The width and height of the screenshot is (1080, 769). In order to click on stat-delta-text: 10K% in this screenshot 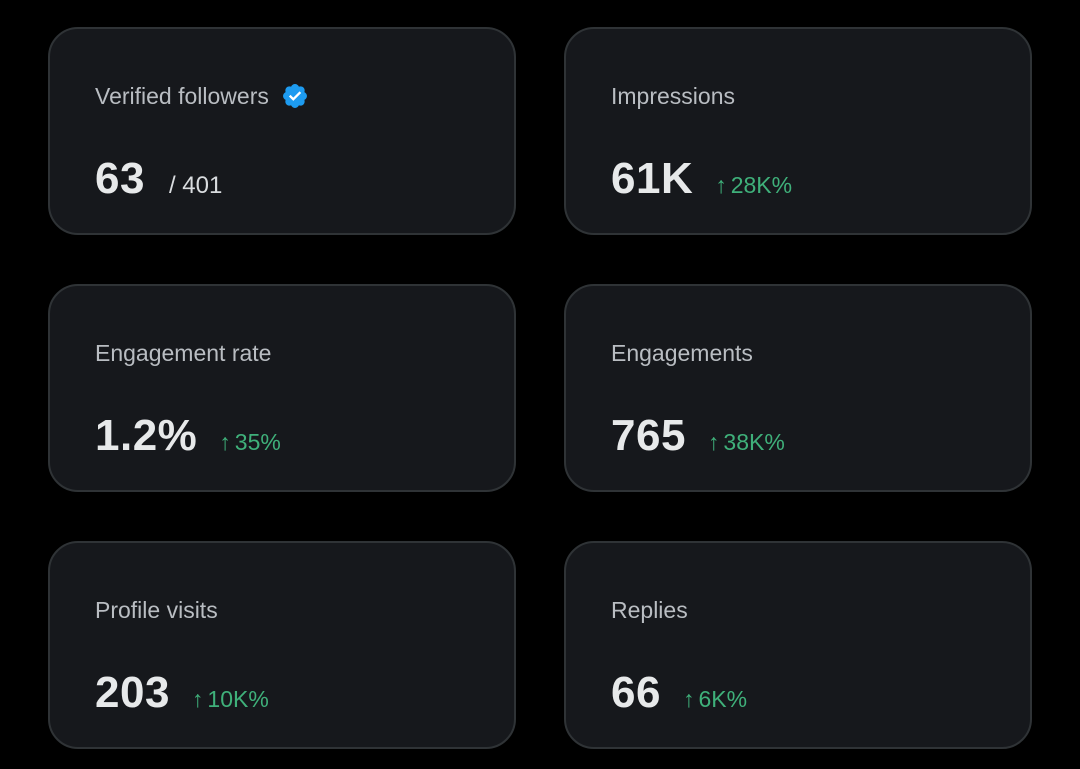, I will do `click(238, 699)`.